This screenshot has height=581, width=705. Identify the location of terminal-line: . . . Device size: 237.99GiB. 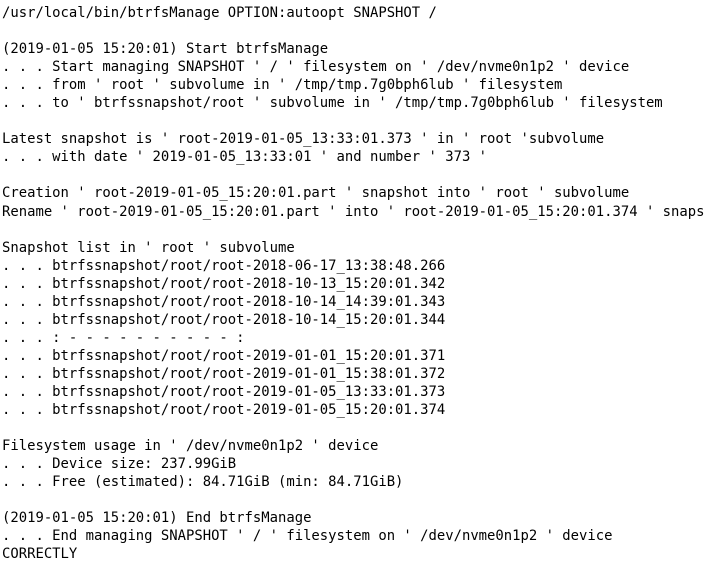
(119, 464).